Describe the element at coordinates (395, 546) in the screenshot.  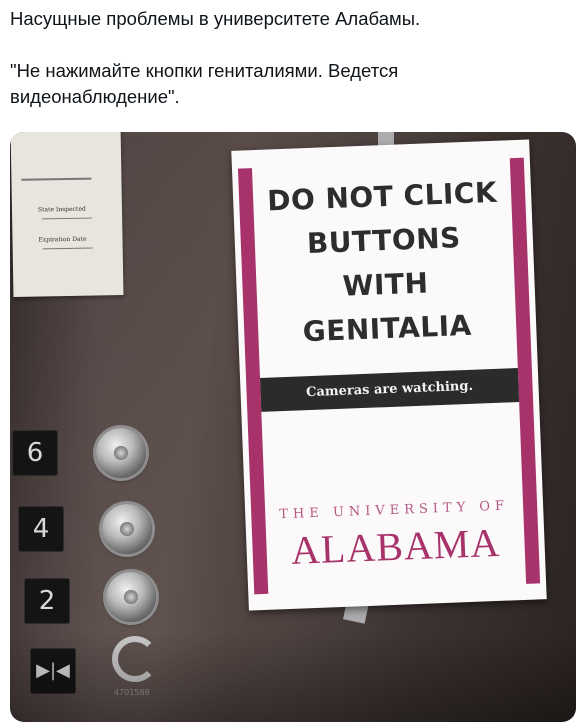
I see `alabama-wordmark: ALABAMA` at that location.